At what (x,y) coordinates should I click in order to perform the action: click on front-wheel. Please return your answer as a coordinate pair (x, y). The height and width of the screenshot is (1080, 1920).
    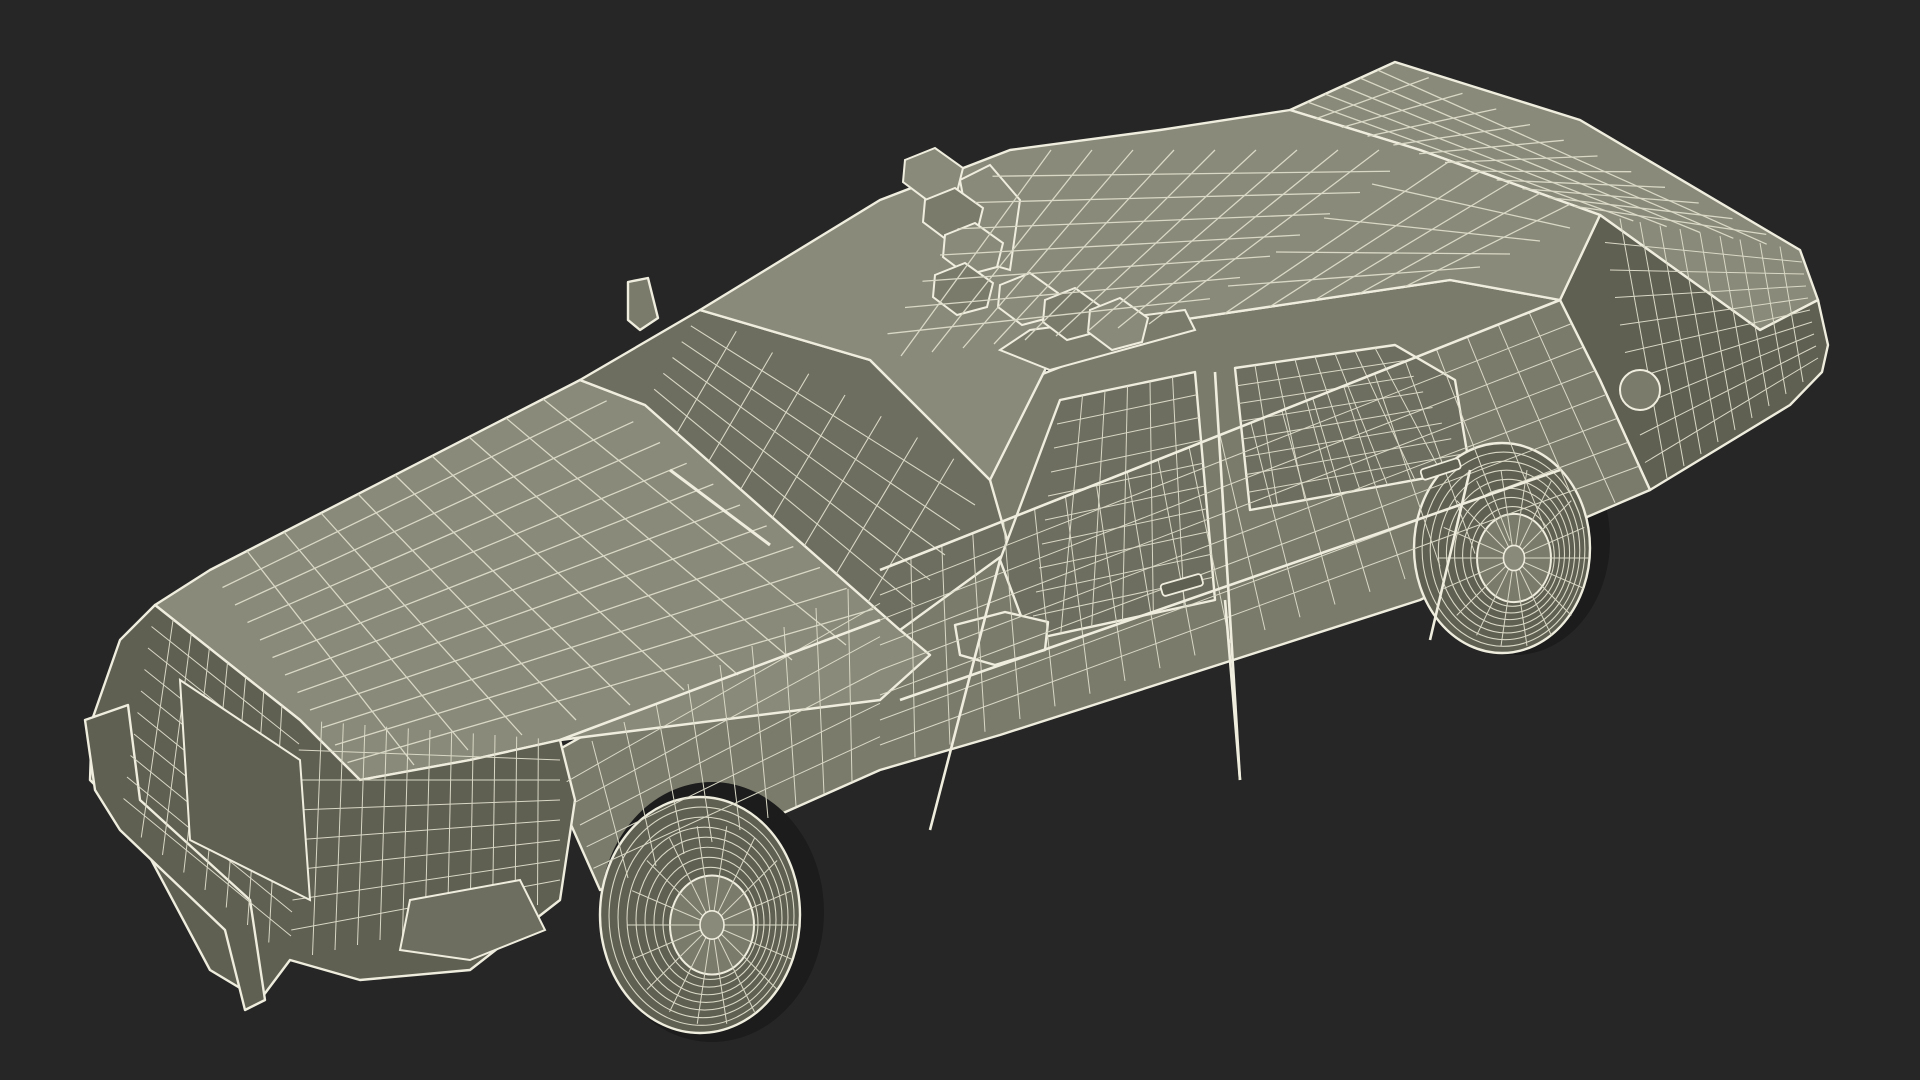
    Looking at the image, I should click on (700, 915).